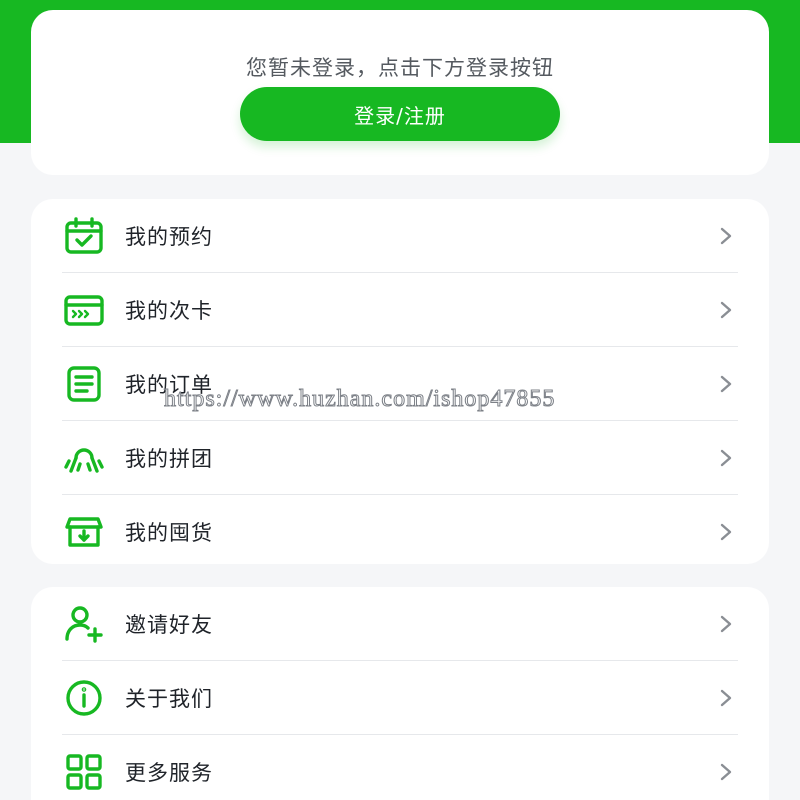  I want to click on menu-label: 邀请好友, so click(169, 624).